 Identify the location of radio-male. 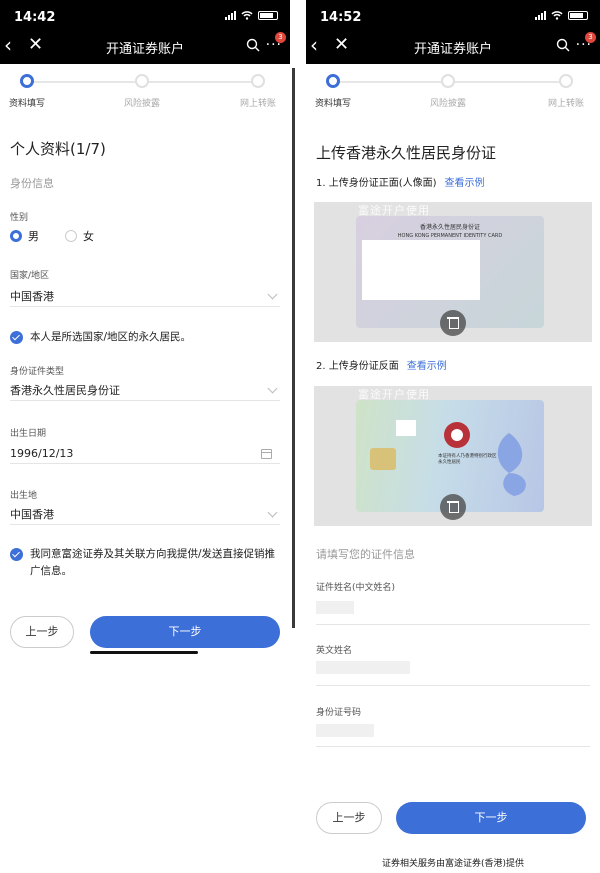
(16, 236).